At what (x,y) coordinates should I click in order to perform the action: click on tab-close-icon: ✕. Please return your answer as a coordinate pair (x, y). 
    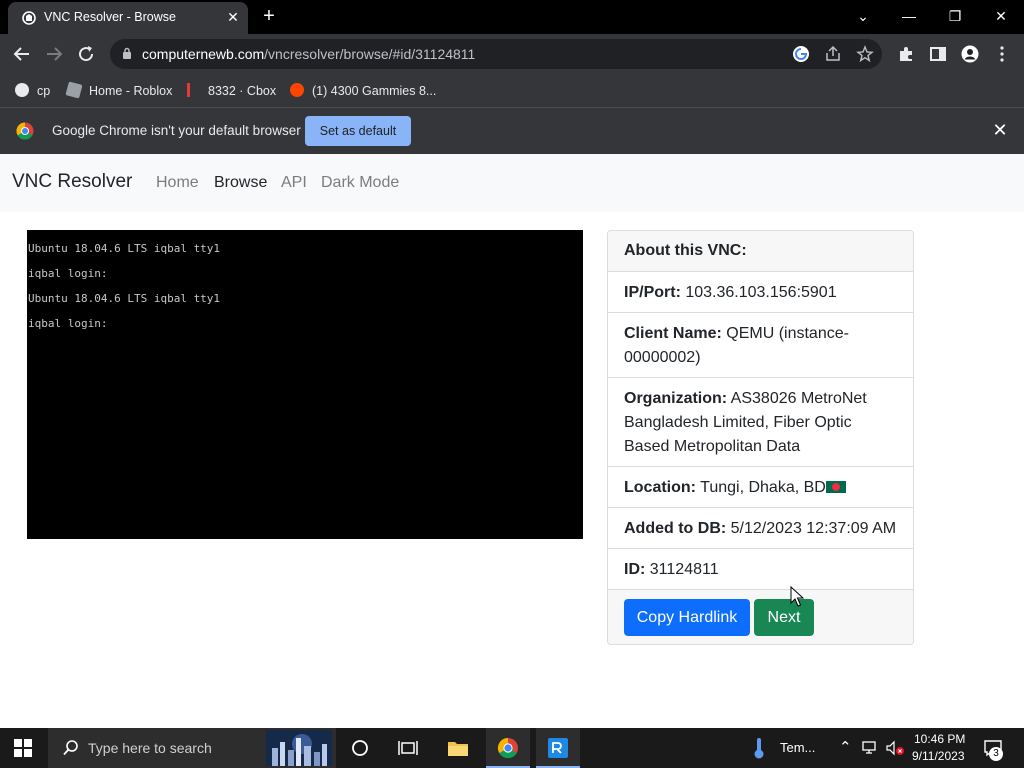
    Looking at the image, I should click on (233, 17).